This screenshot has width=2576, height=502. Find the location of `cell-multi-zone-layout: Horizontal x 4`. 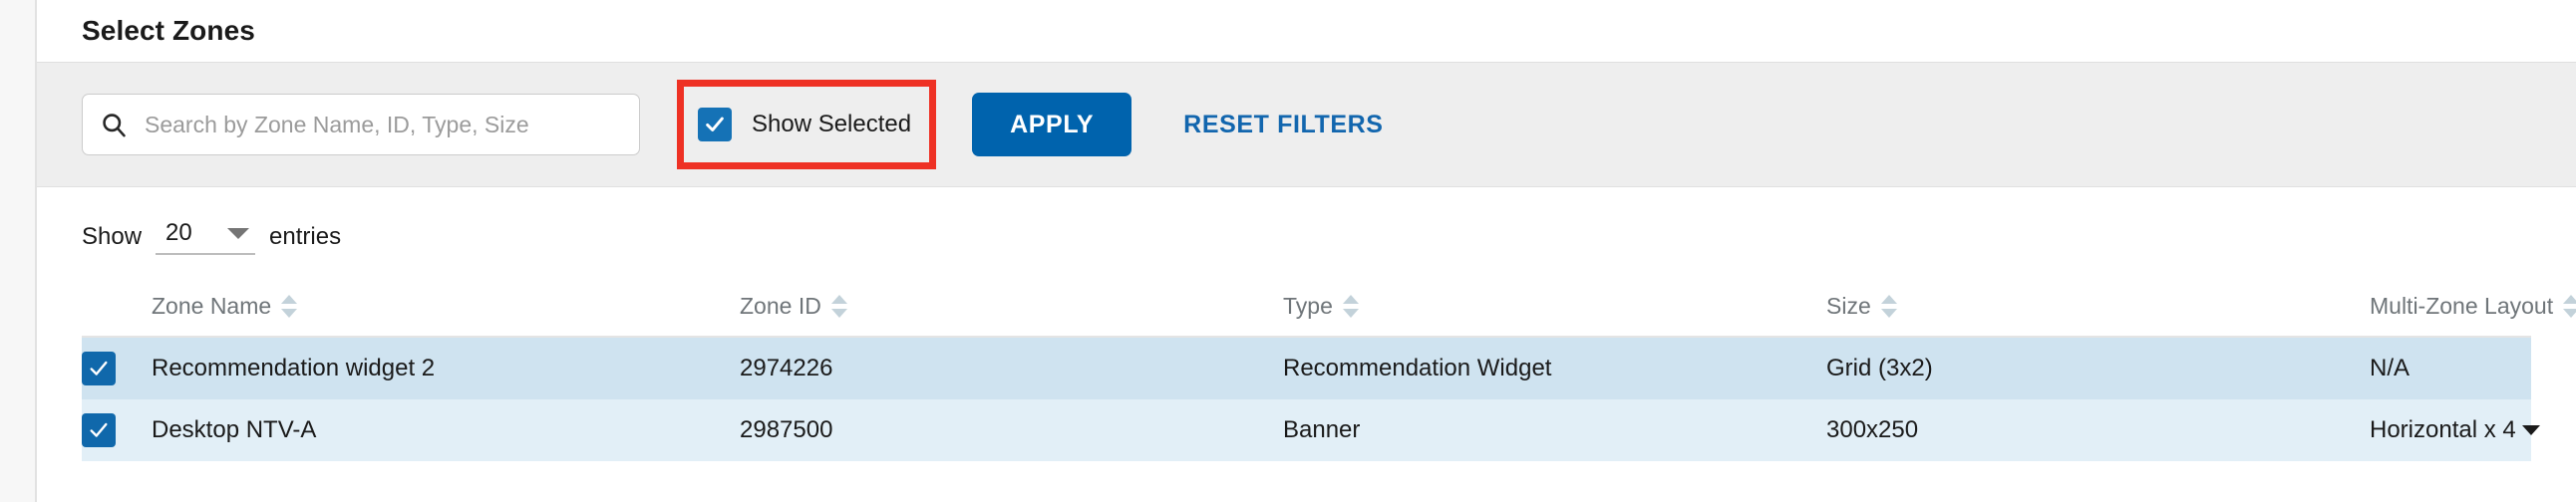

cell-multi-zone-layout: Horizontal x 4 is located at coordinates (2455, 430).